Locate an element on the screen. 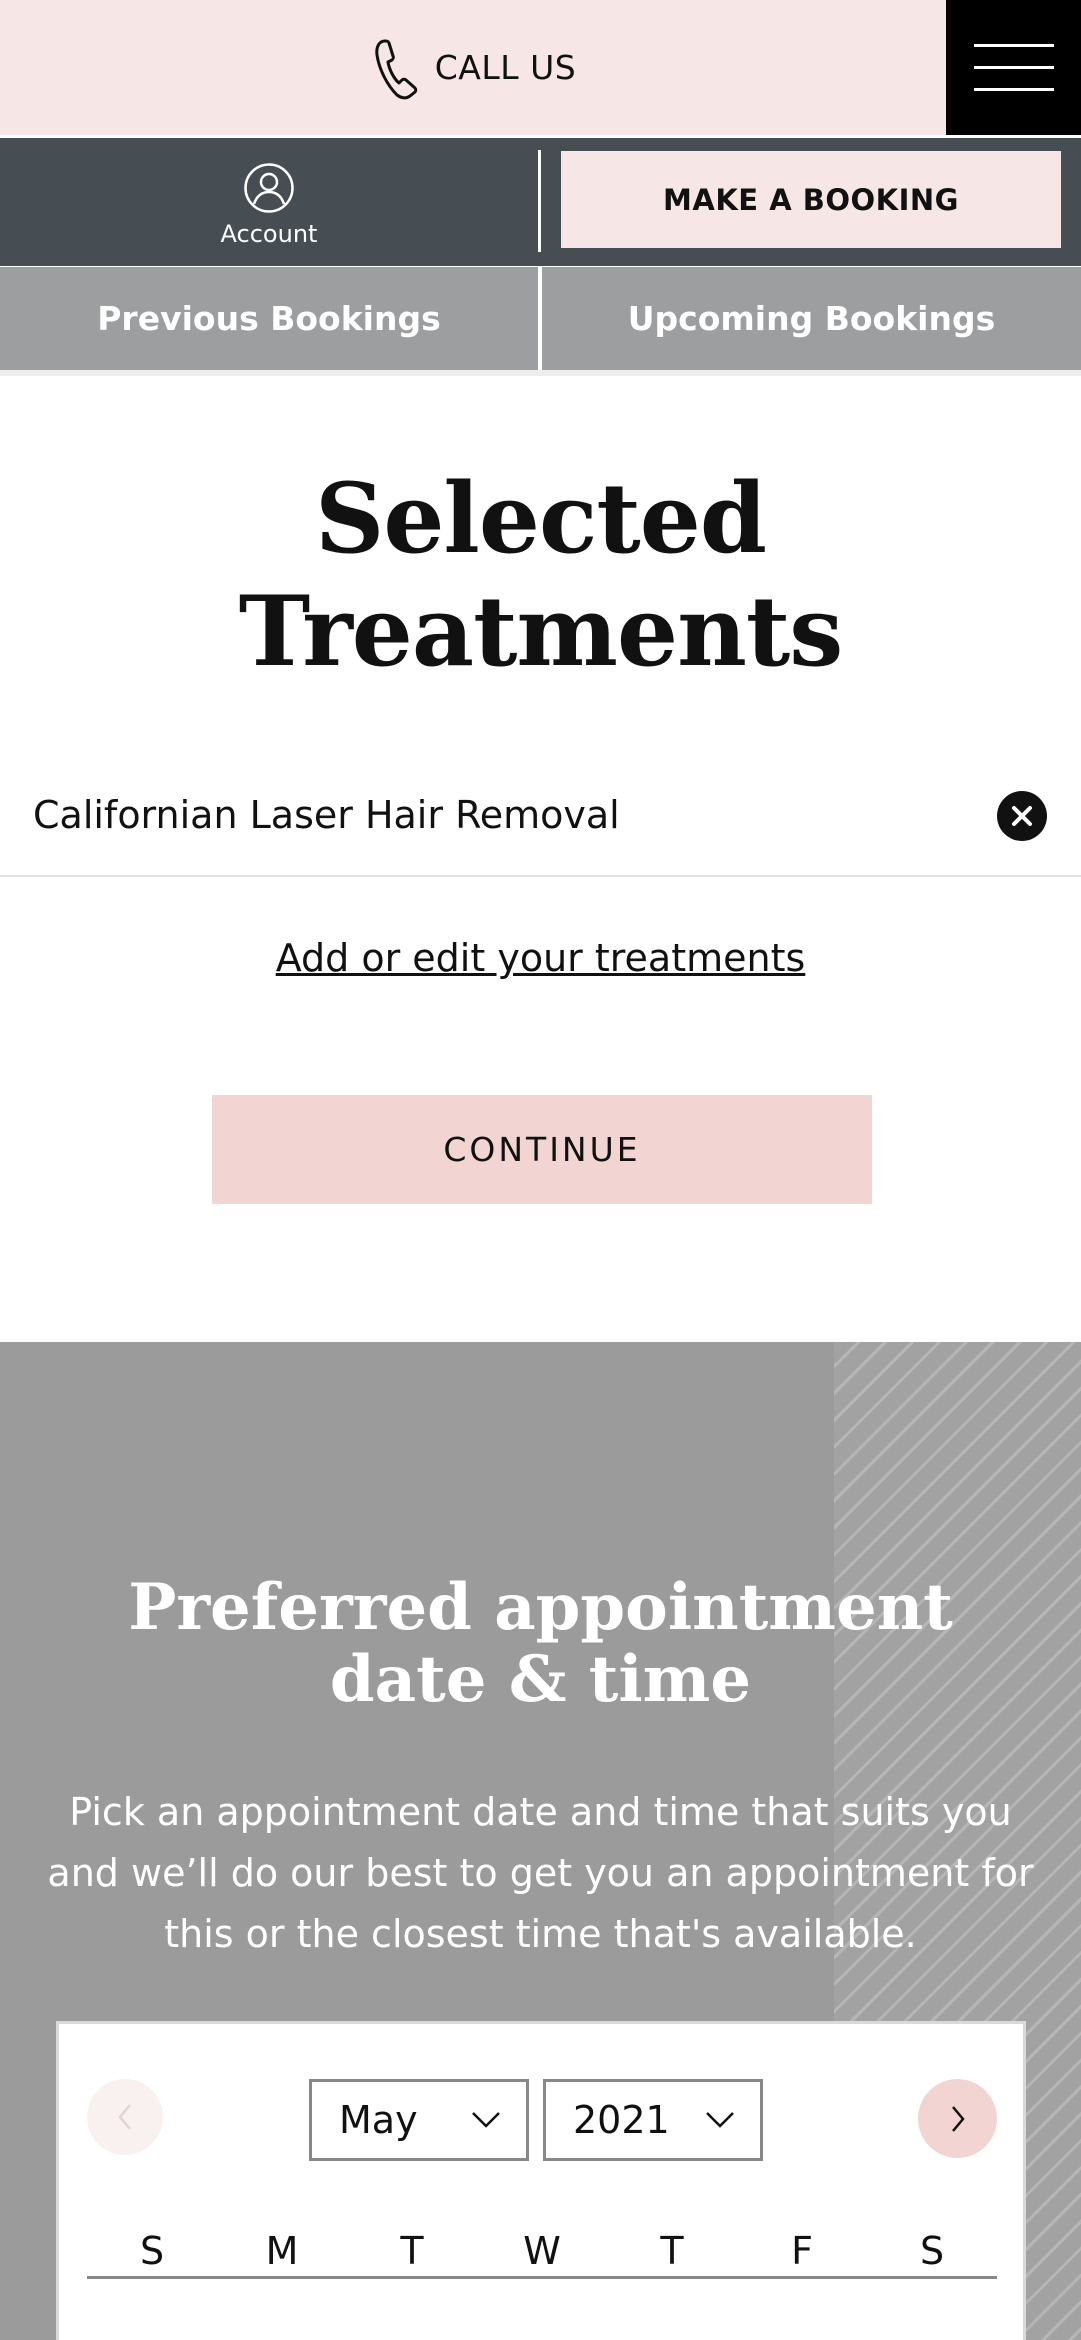 The height and width of the screenshot is (2340, 1081). weekday-label: W is located at coordinates (542, 2251).